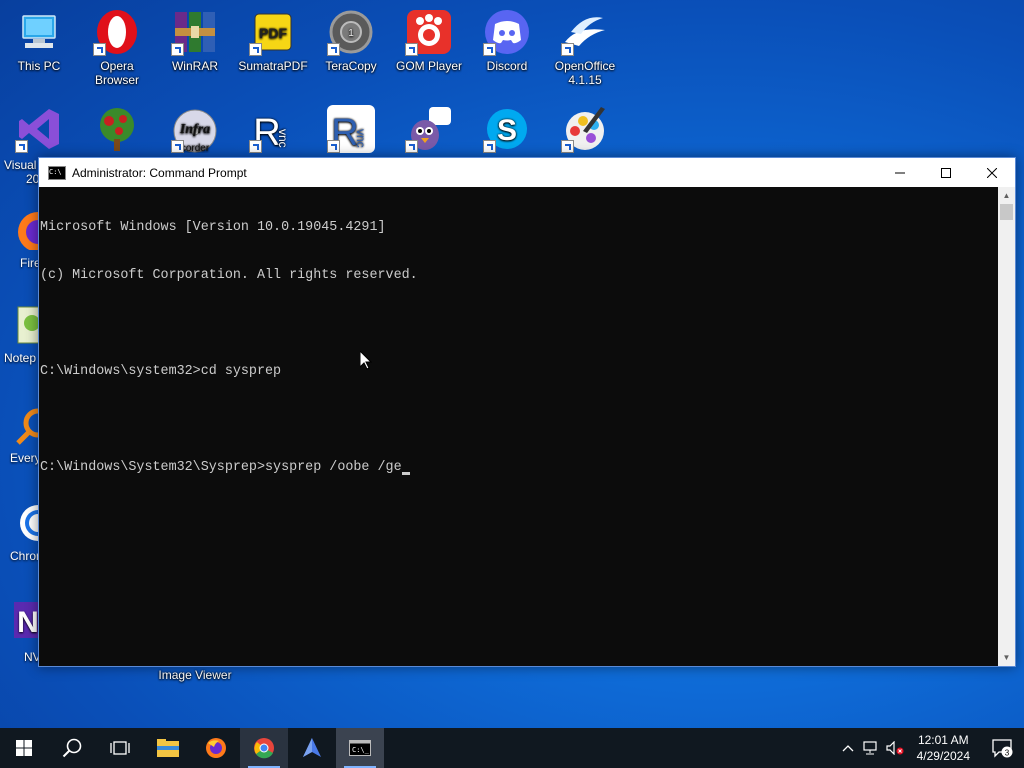 The image size is (1024, 768). Describe the element at coordinates (946, 172) in the screenshot. I see `maximize-button` at that location.